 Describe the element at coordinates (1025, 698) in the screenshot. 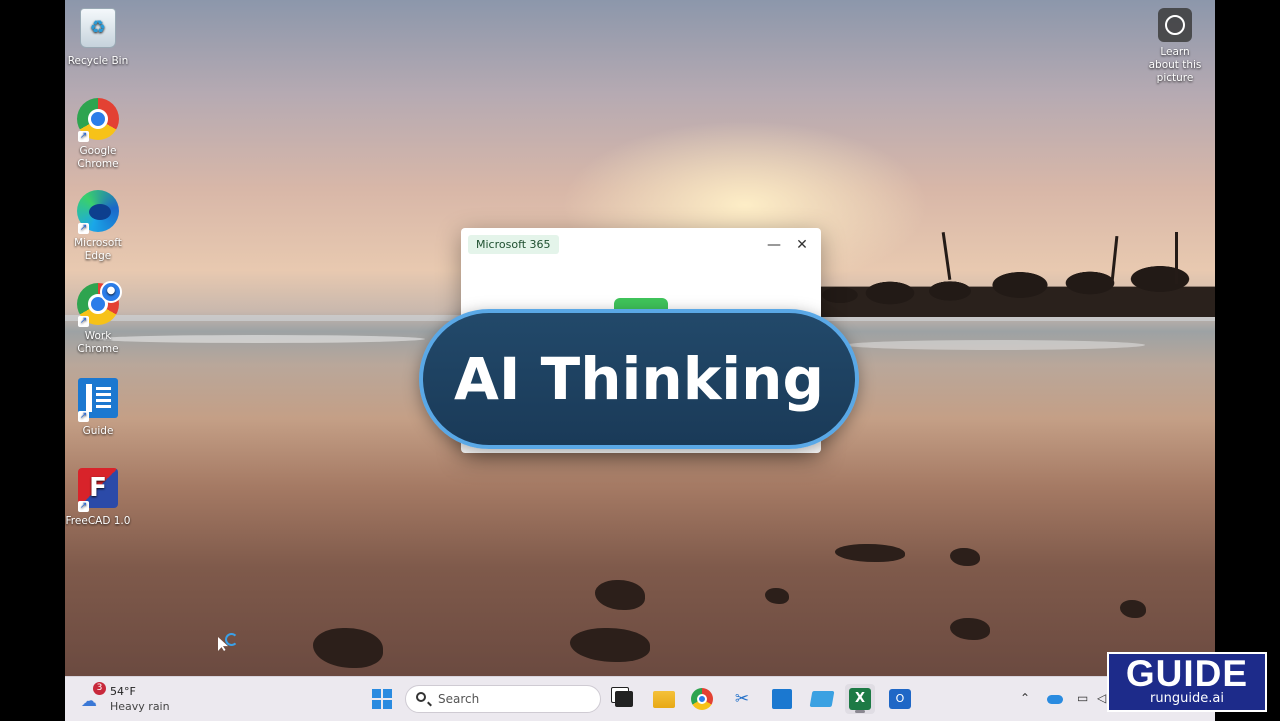

I see `chevron-up-icon: ⌃` at that location.